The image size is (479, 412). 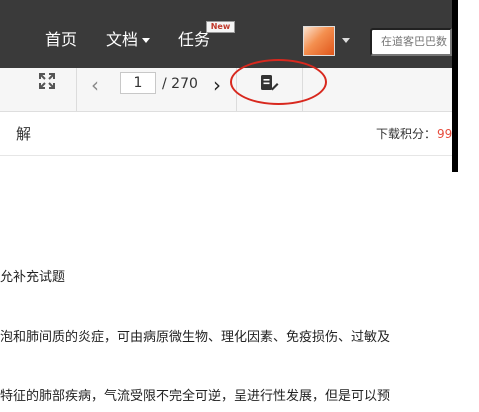 What do you see at coordinates (122, 39) in the screenshot?
I see `nav-documents-label: 文档` at bounding box center [122, 39].